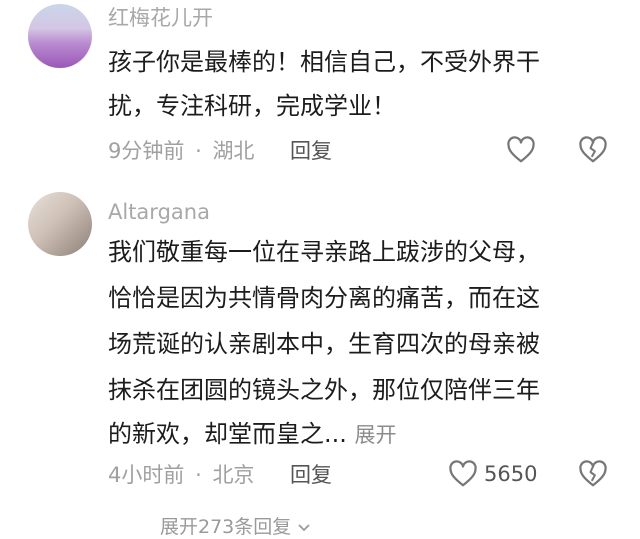  Describe the element at coordinates (233, 475) in the screenshot. I see `comment-location: 北京` at that location.